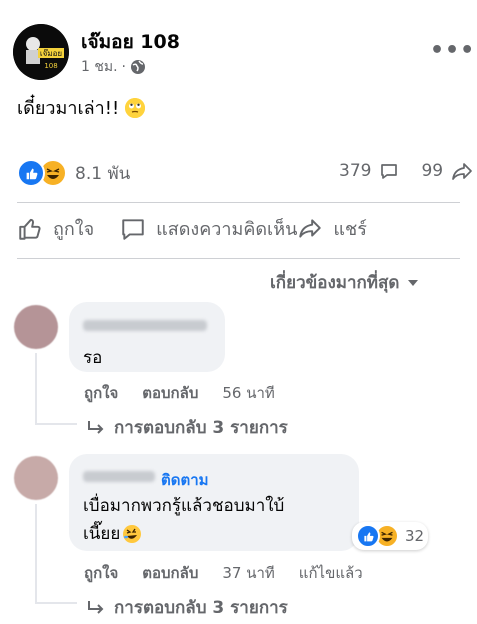 The image size is (477, 624). I want to click on reaction-summary: 8.1 พัน, so click(73, 173).